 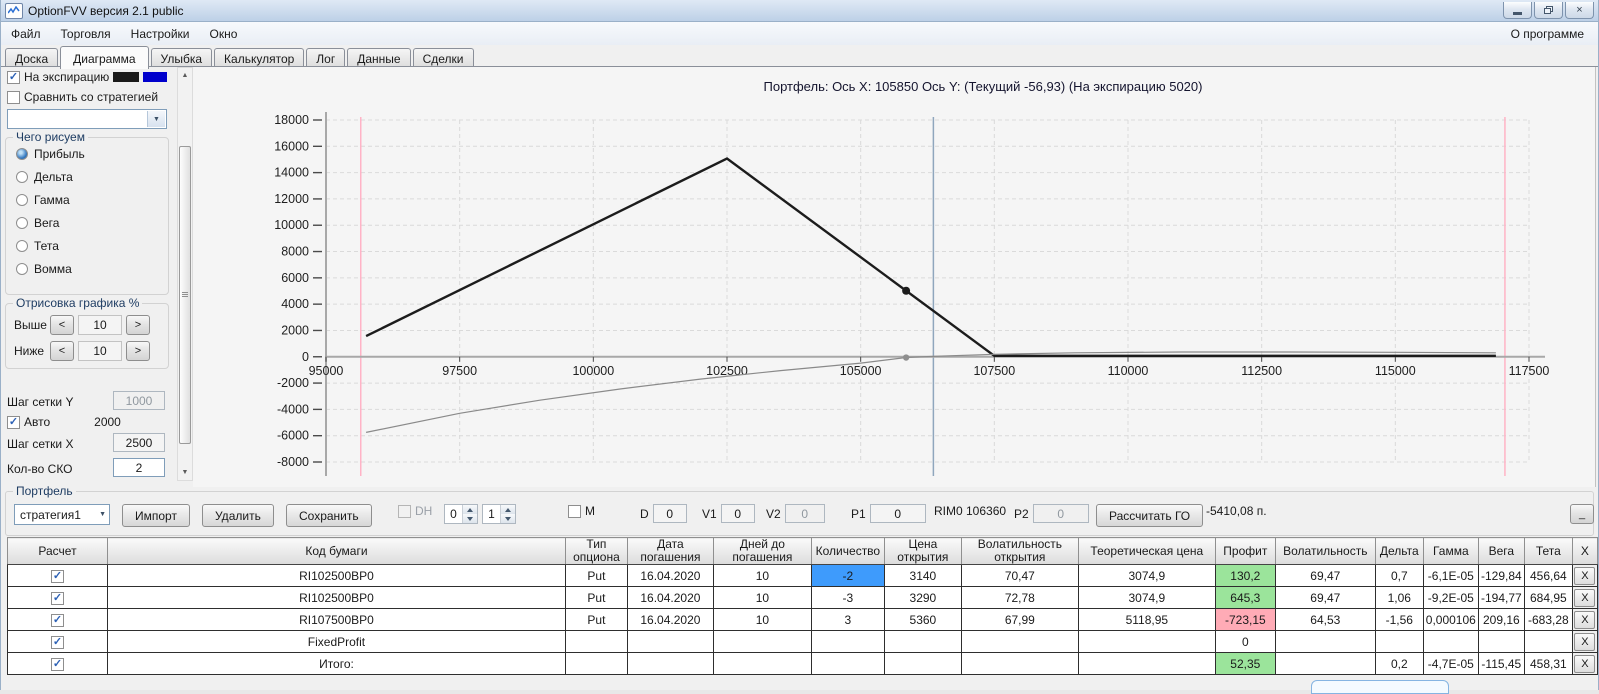 What do you see at coordinates (160, 34) in the screenshot?
I see `menu-item-Настройки: Настройки` at bounding box center [160, 34].